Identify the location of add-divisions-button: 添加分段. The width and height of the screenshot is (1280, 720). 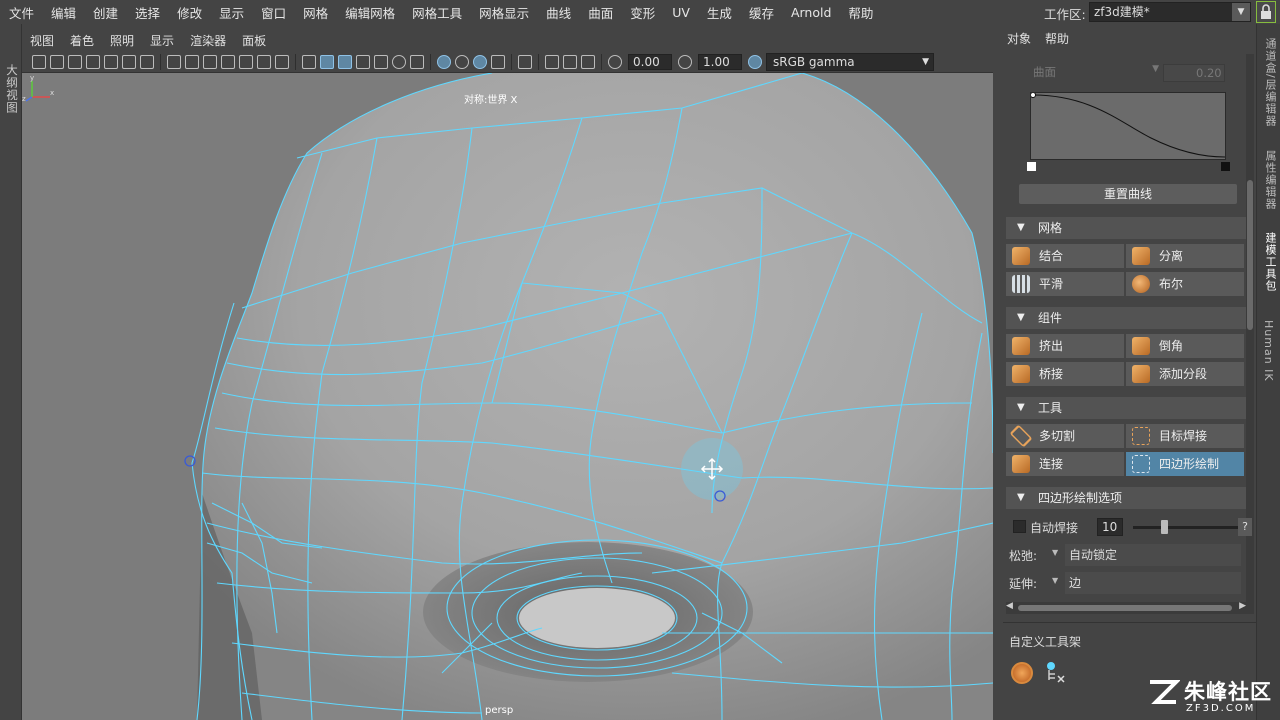
(1185, 374).